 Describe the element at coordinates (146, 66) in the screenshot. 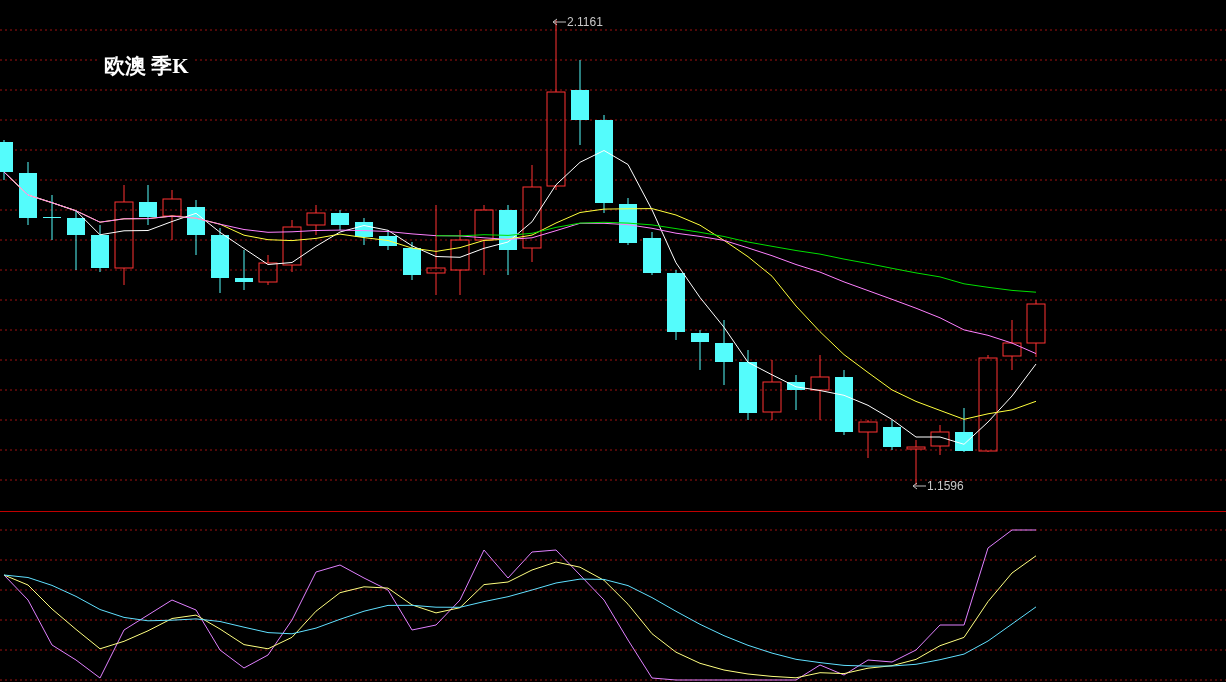

I see `chart-title: 欧澳 季K` at that location.